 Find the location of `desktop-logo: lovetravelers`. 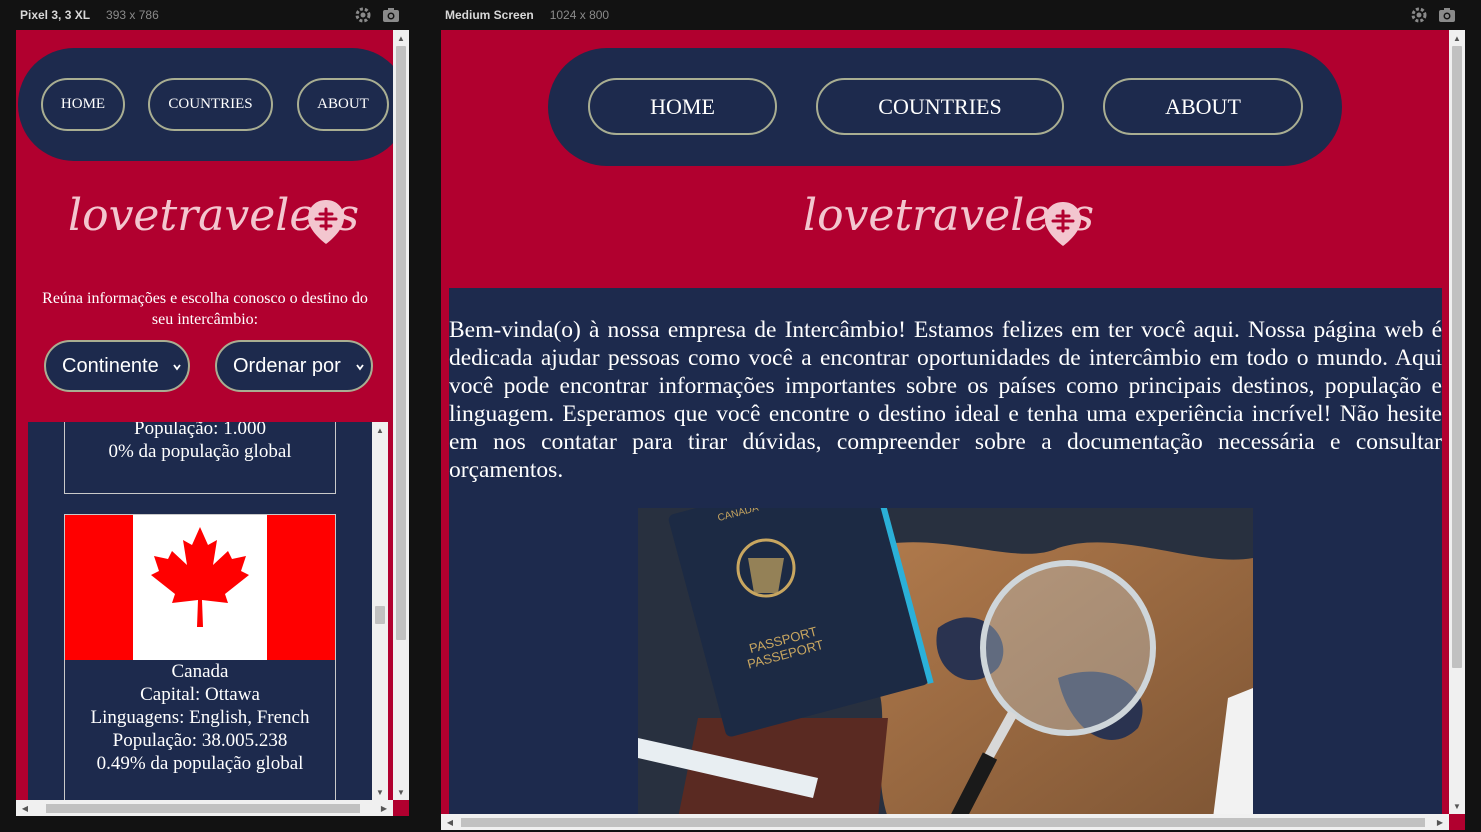

desktop-logo: lovetravelers is located at coordinates (942, 225).